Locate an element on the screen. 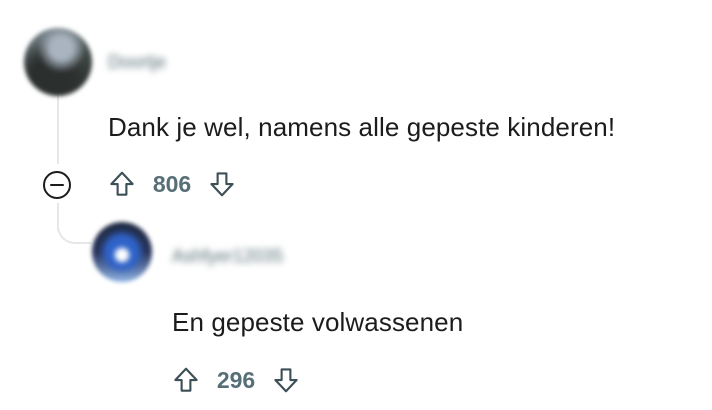 The image size is (712, 410). vote-bar: 806 is located at coordinates (172, 184).